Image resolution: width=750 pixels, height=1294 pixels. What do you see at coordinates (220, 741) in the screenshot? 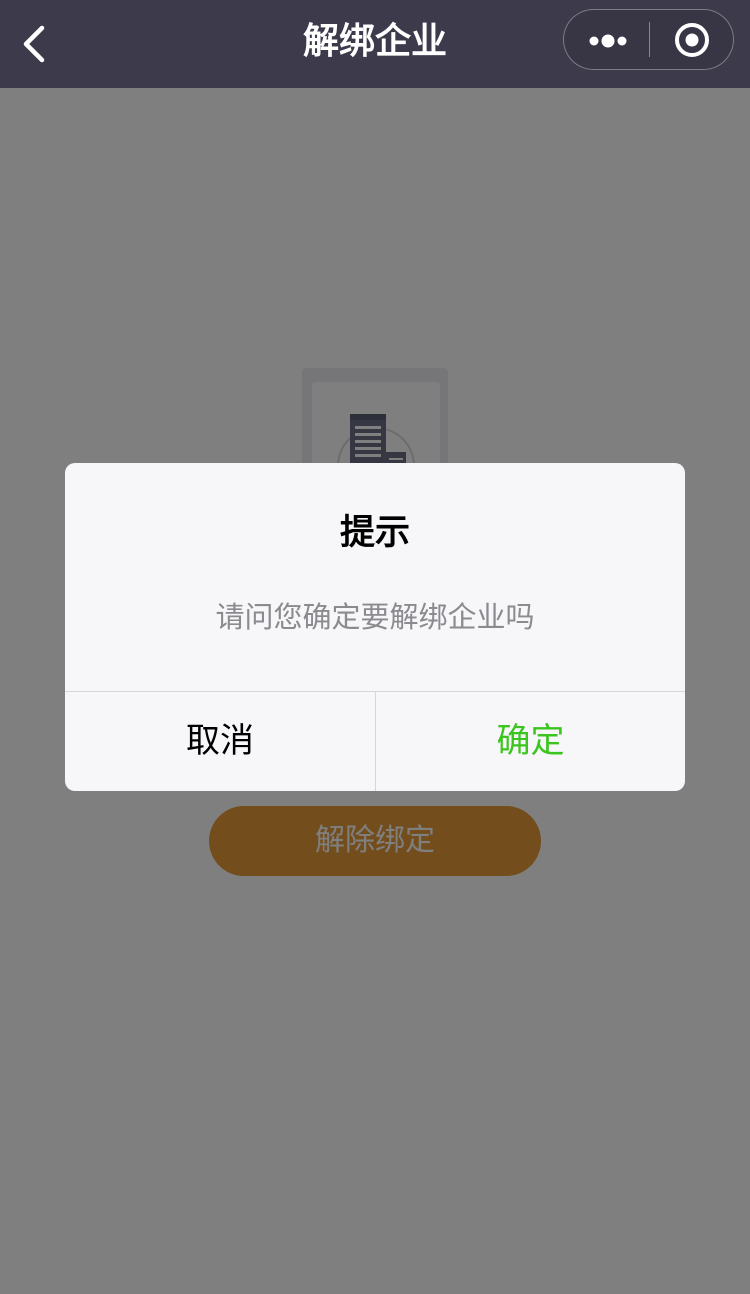
I see `cancel-button: 取消` at bounding box center [220, 741].